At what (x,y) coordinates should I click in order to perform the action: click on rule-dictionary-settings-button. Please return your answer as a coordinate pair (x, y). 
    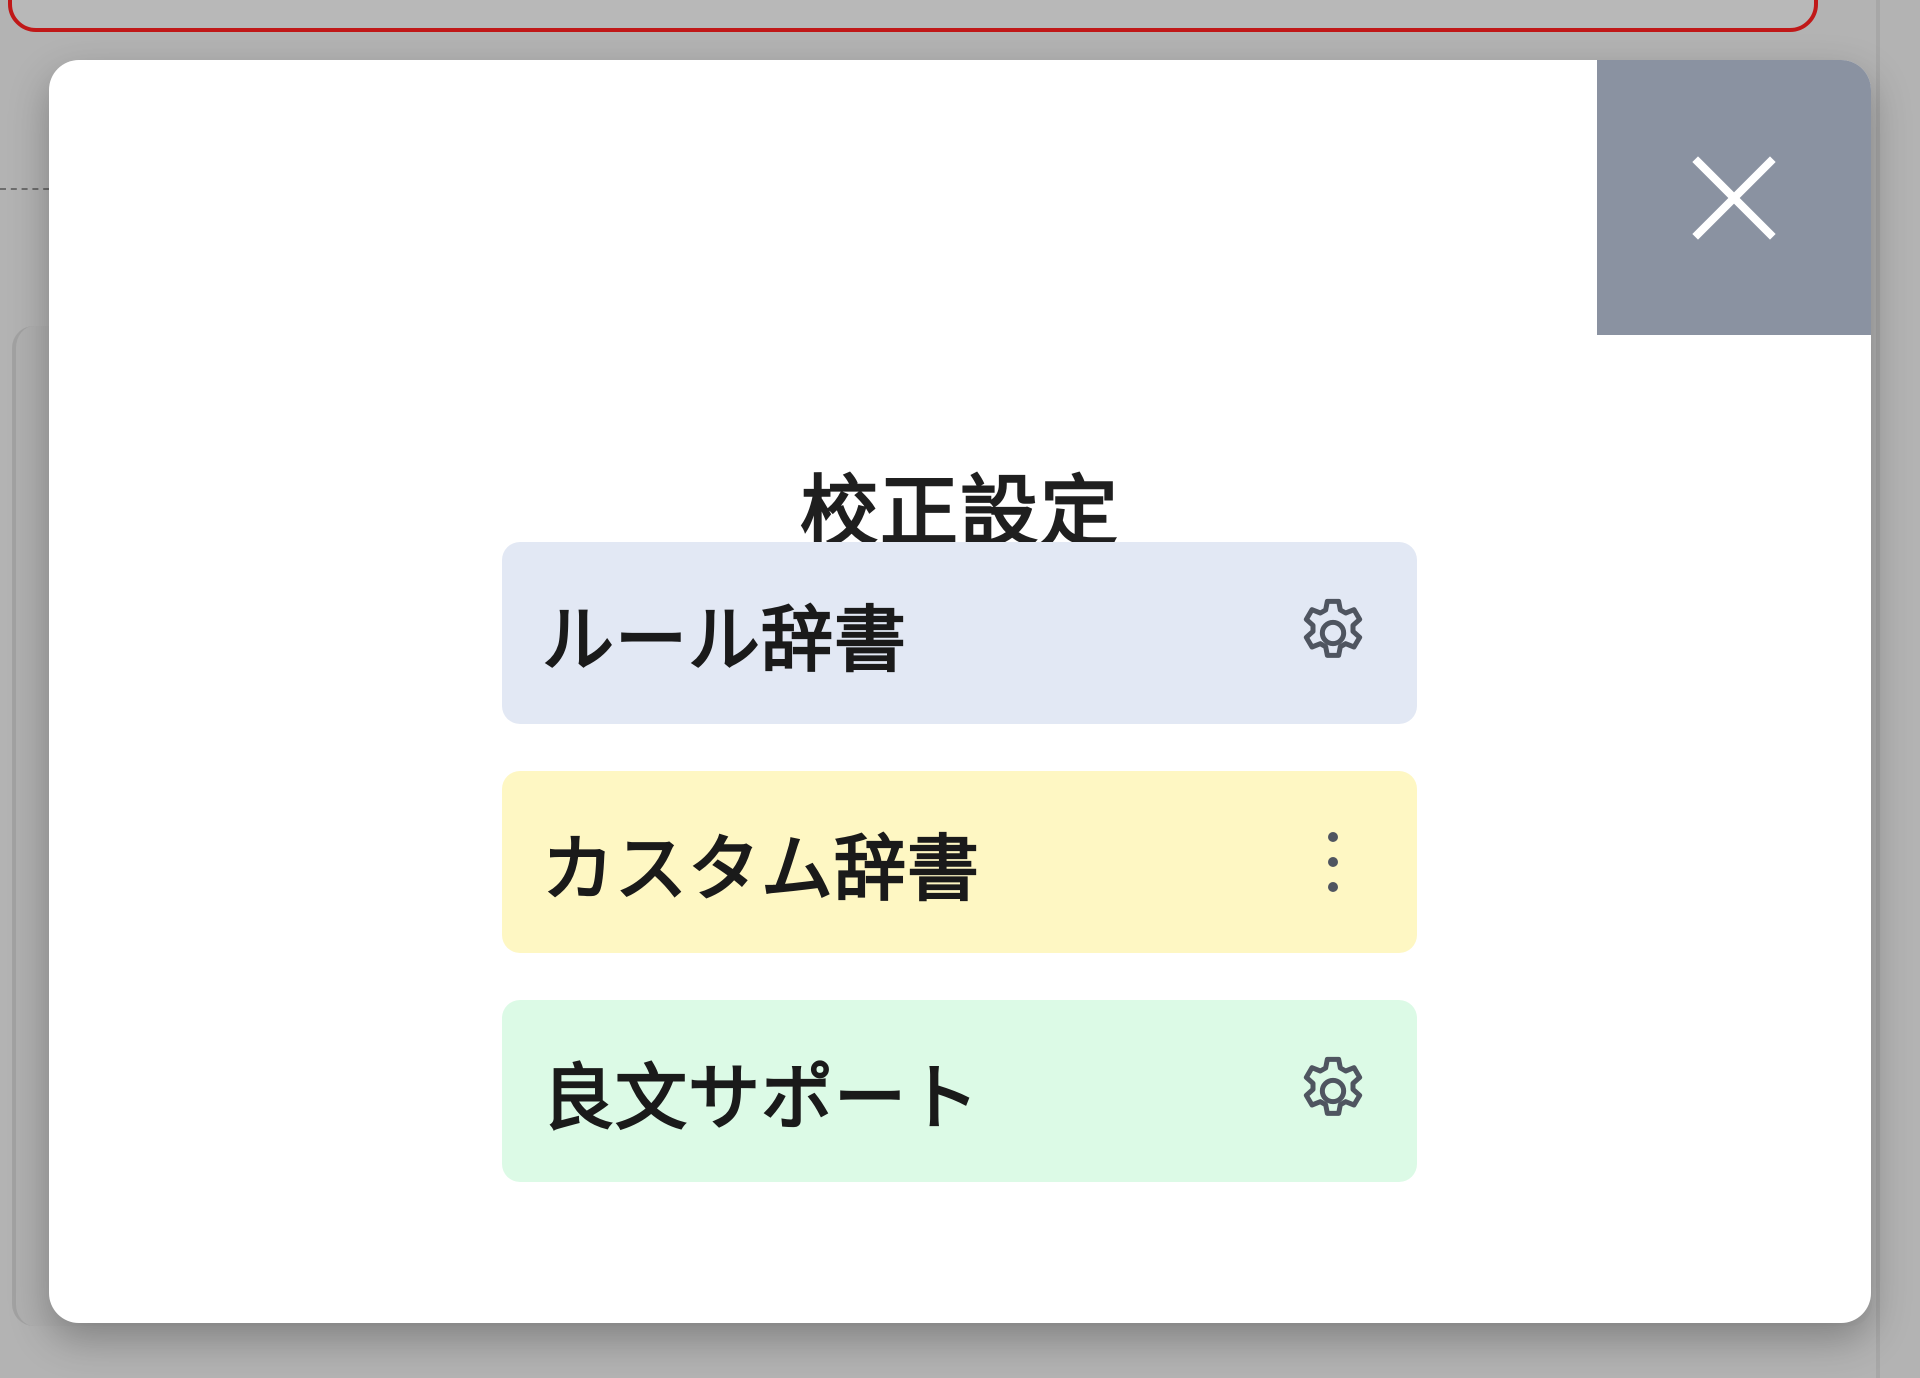
    Looking at the image, I should click on (1333, 633).